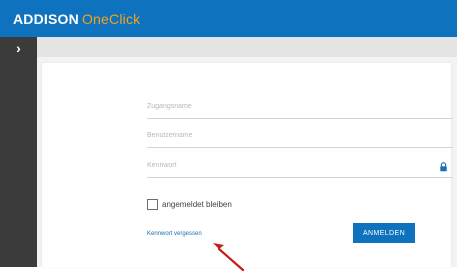 The image size is (457, 274). Describe the element at coordinates (287, 135) in the screenshot. I see `username-input` at that location.